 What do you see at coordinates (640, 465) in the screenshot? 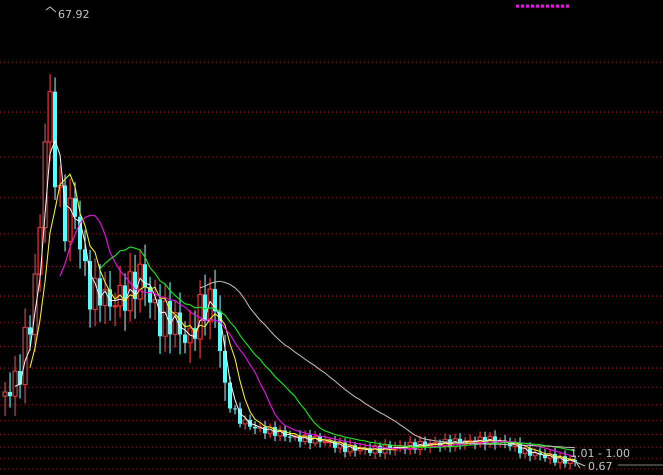
I see `price-level-line` at bounding box center [640, 465].